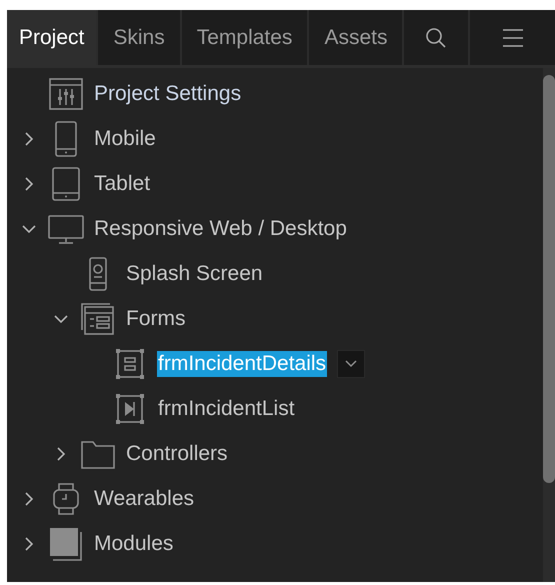 Image resolution: width=555 pixels, height=585 pixels. I want to click on tree-item: Tablet, so click(122, 183).